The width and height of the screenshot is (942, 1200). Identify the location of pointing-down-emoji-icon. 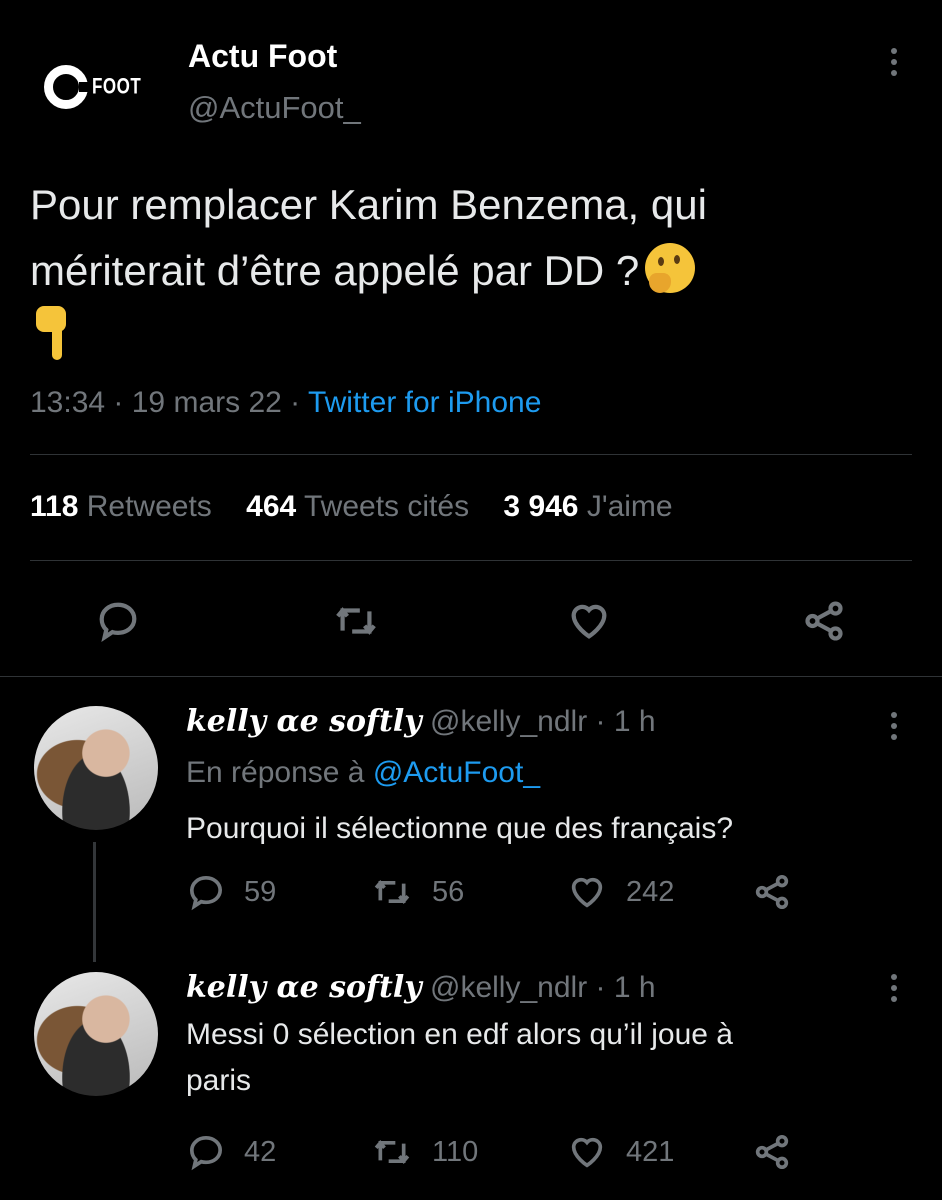
(51, 334).